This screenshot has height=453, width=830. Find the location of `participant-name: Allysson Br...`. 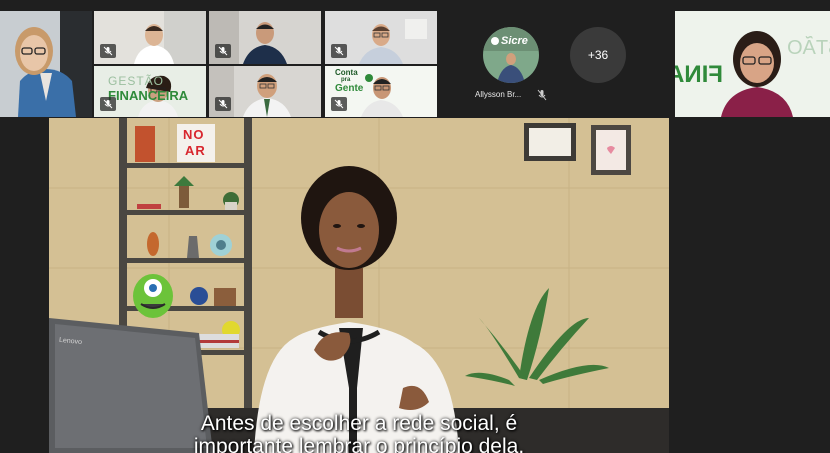

participant-name: Allysson Br... is located at coordinates (498, 94).